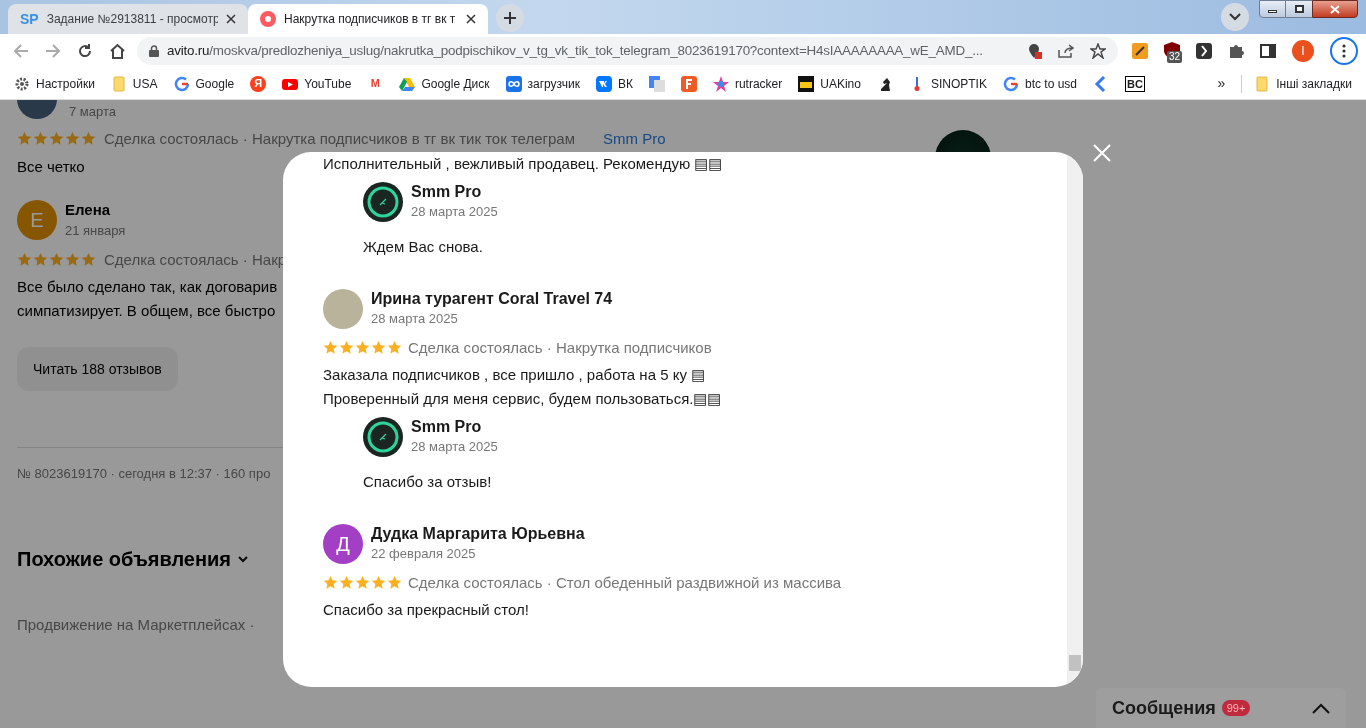  I want to click on reply-text: Спасибо за отзыв!, so click(427, 481).